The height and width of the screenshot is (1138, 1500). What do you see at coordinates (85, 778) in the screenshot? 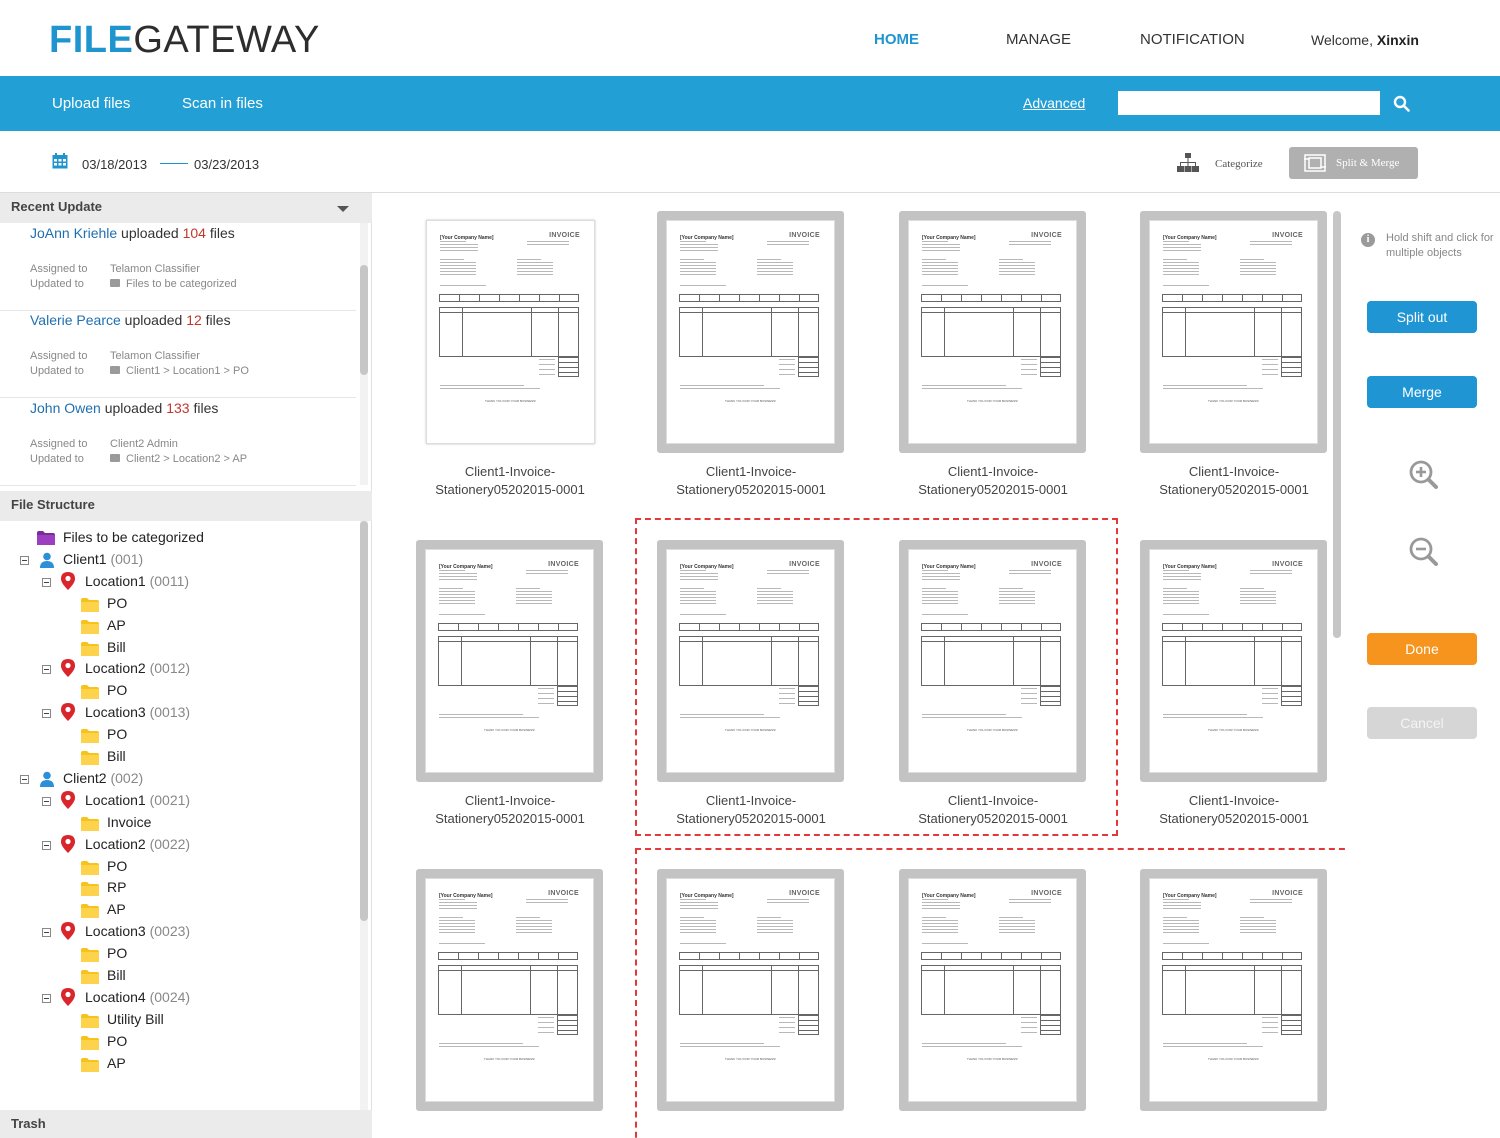
I see `tree-item-name: Client2` at bounding box center [85, 778].